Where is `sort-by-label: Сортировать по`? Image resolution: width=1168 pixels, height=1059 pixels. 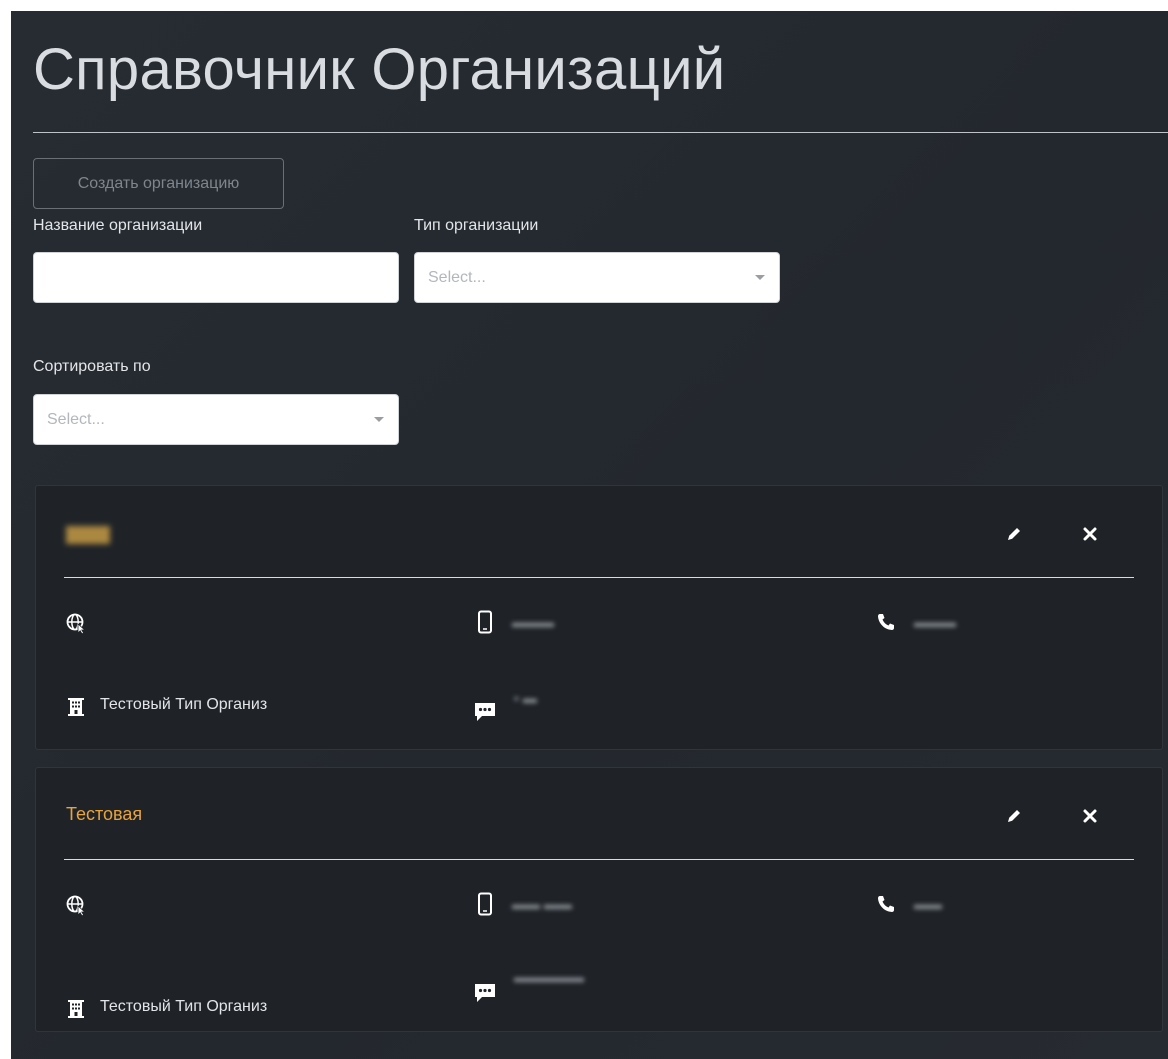
sort-by-label: Сортировать по is located at coordinates (92, 366).